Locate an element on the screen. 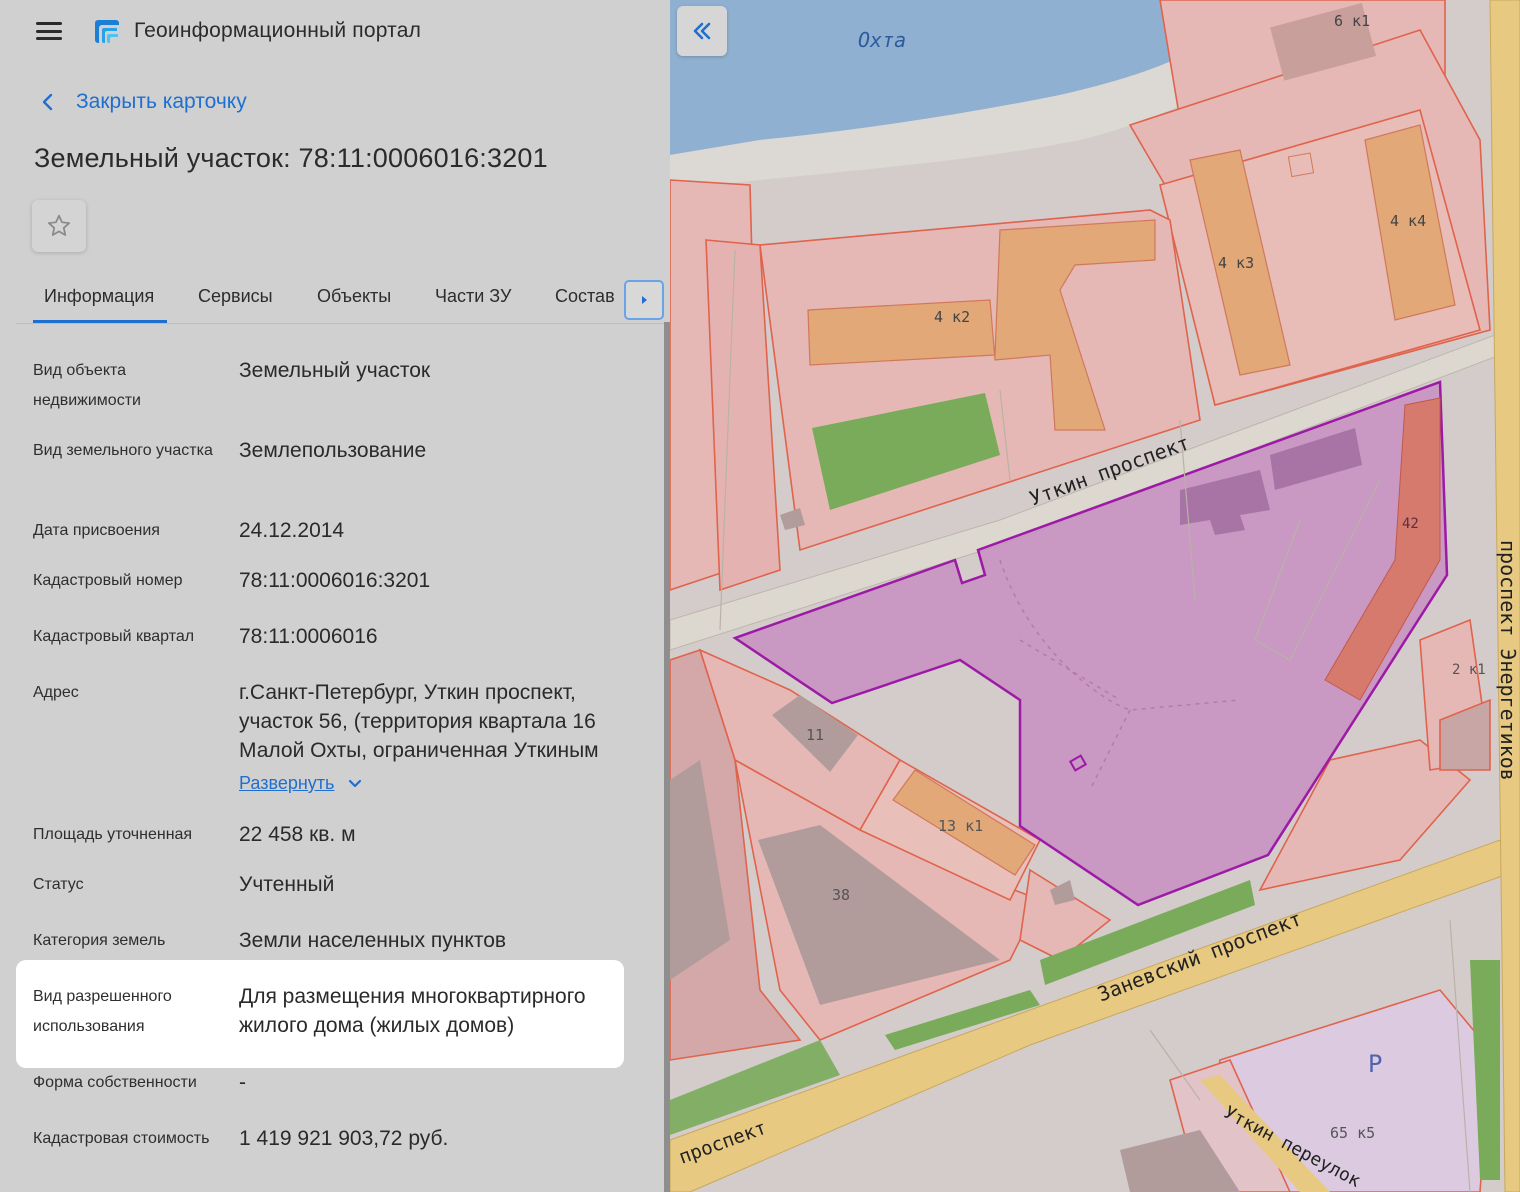  tab-composition: Состав is located at coordinates (585, 296).